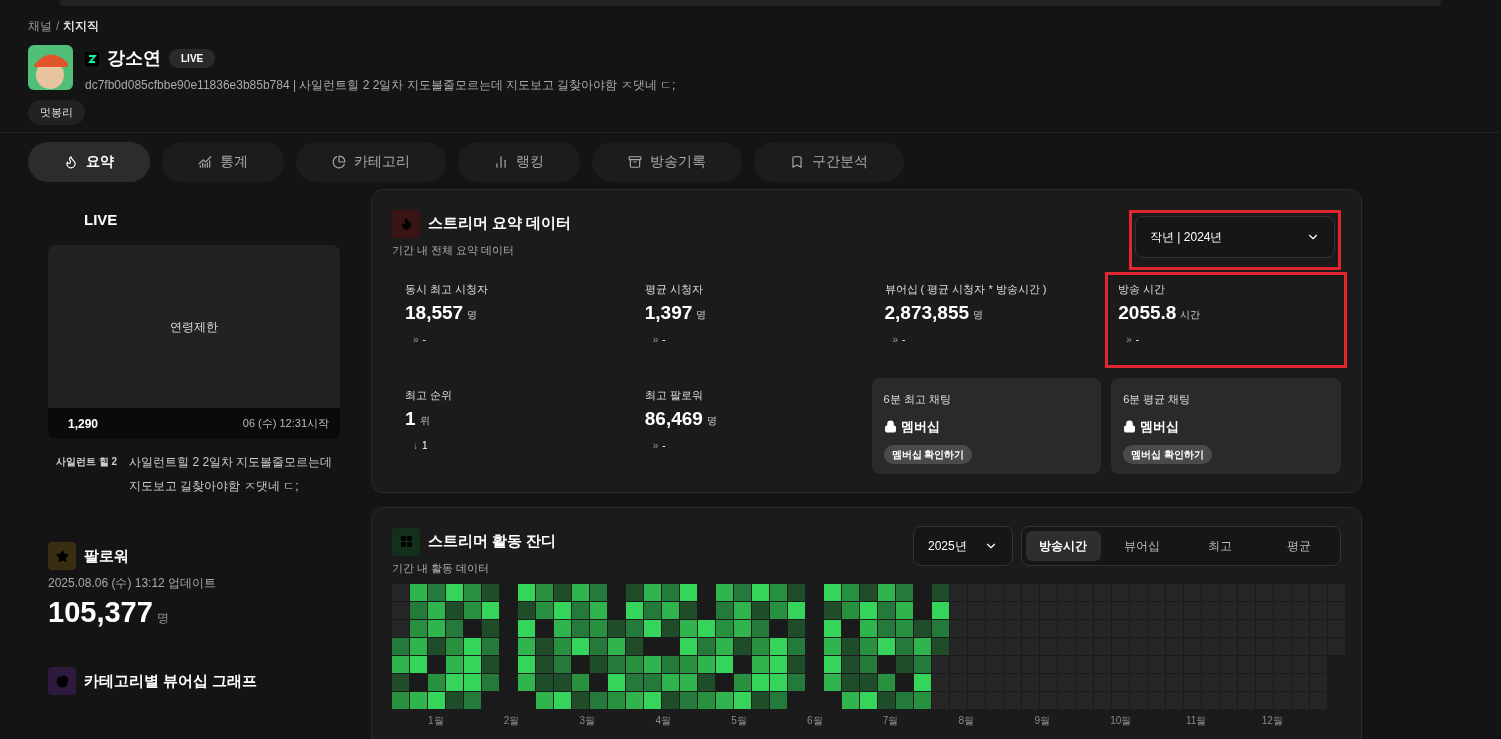  I want to click on mode-tab: 평균, so click(1298, 545).